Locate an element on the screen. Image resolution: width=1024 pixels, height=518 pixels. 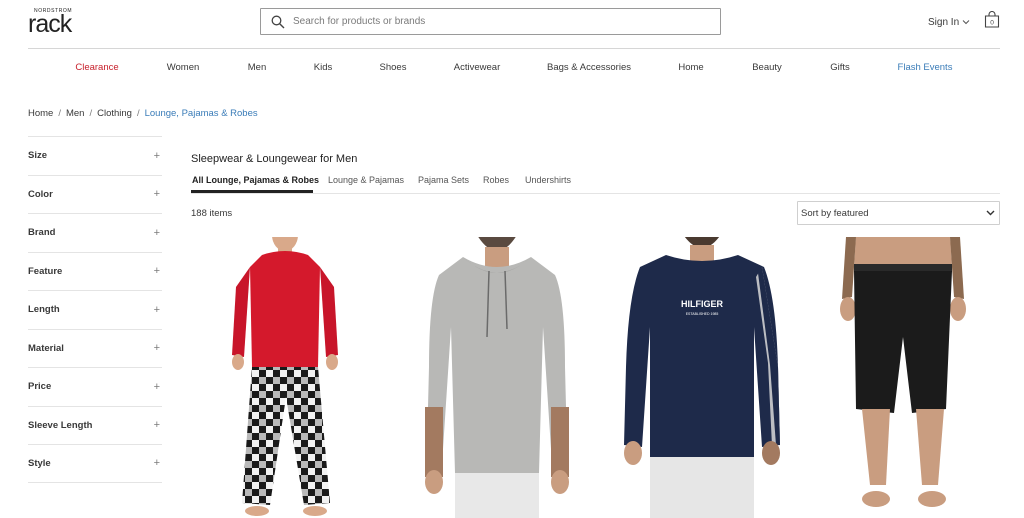
nordstrom-rack-logo: NORDSTROM rack is located at coordinates (58, 23).